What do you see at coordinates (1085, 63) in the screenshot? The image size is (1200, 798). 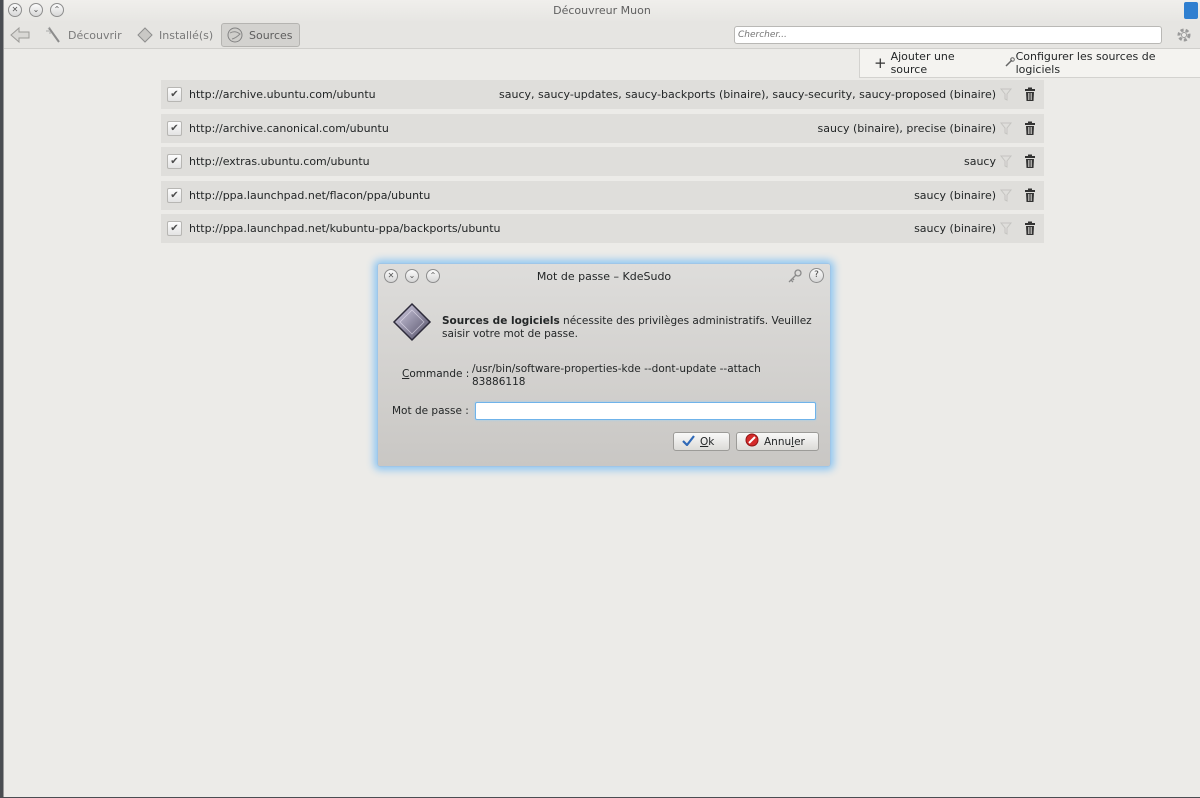 I see `configure-sources-label: Configurer les sources de logiciels` at bounding box center [1085, 63].